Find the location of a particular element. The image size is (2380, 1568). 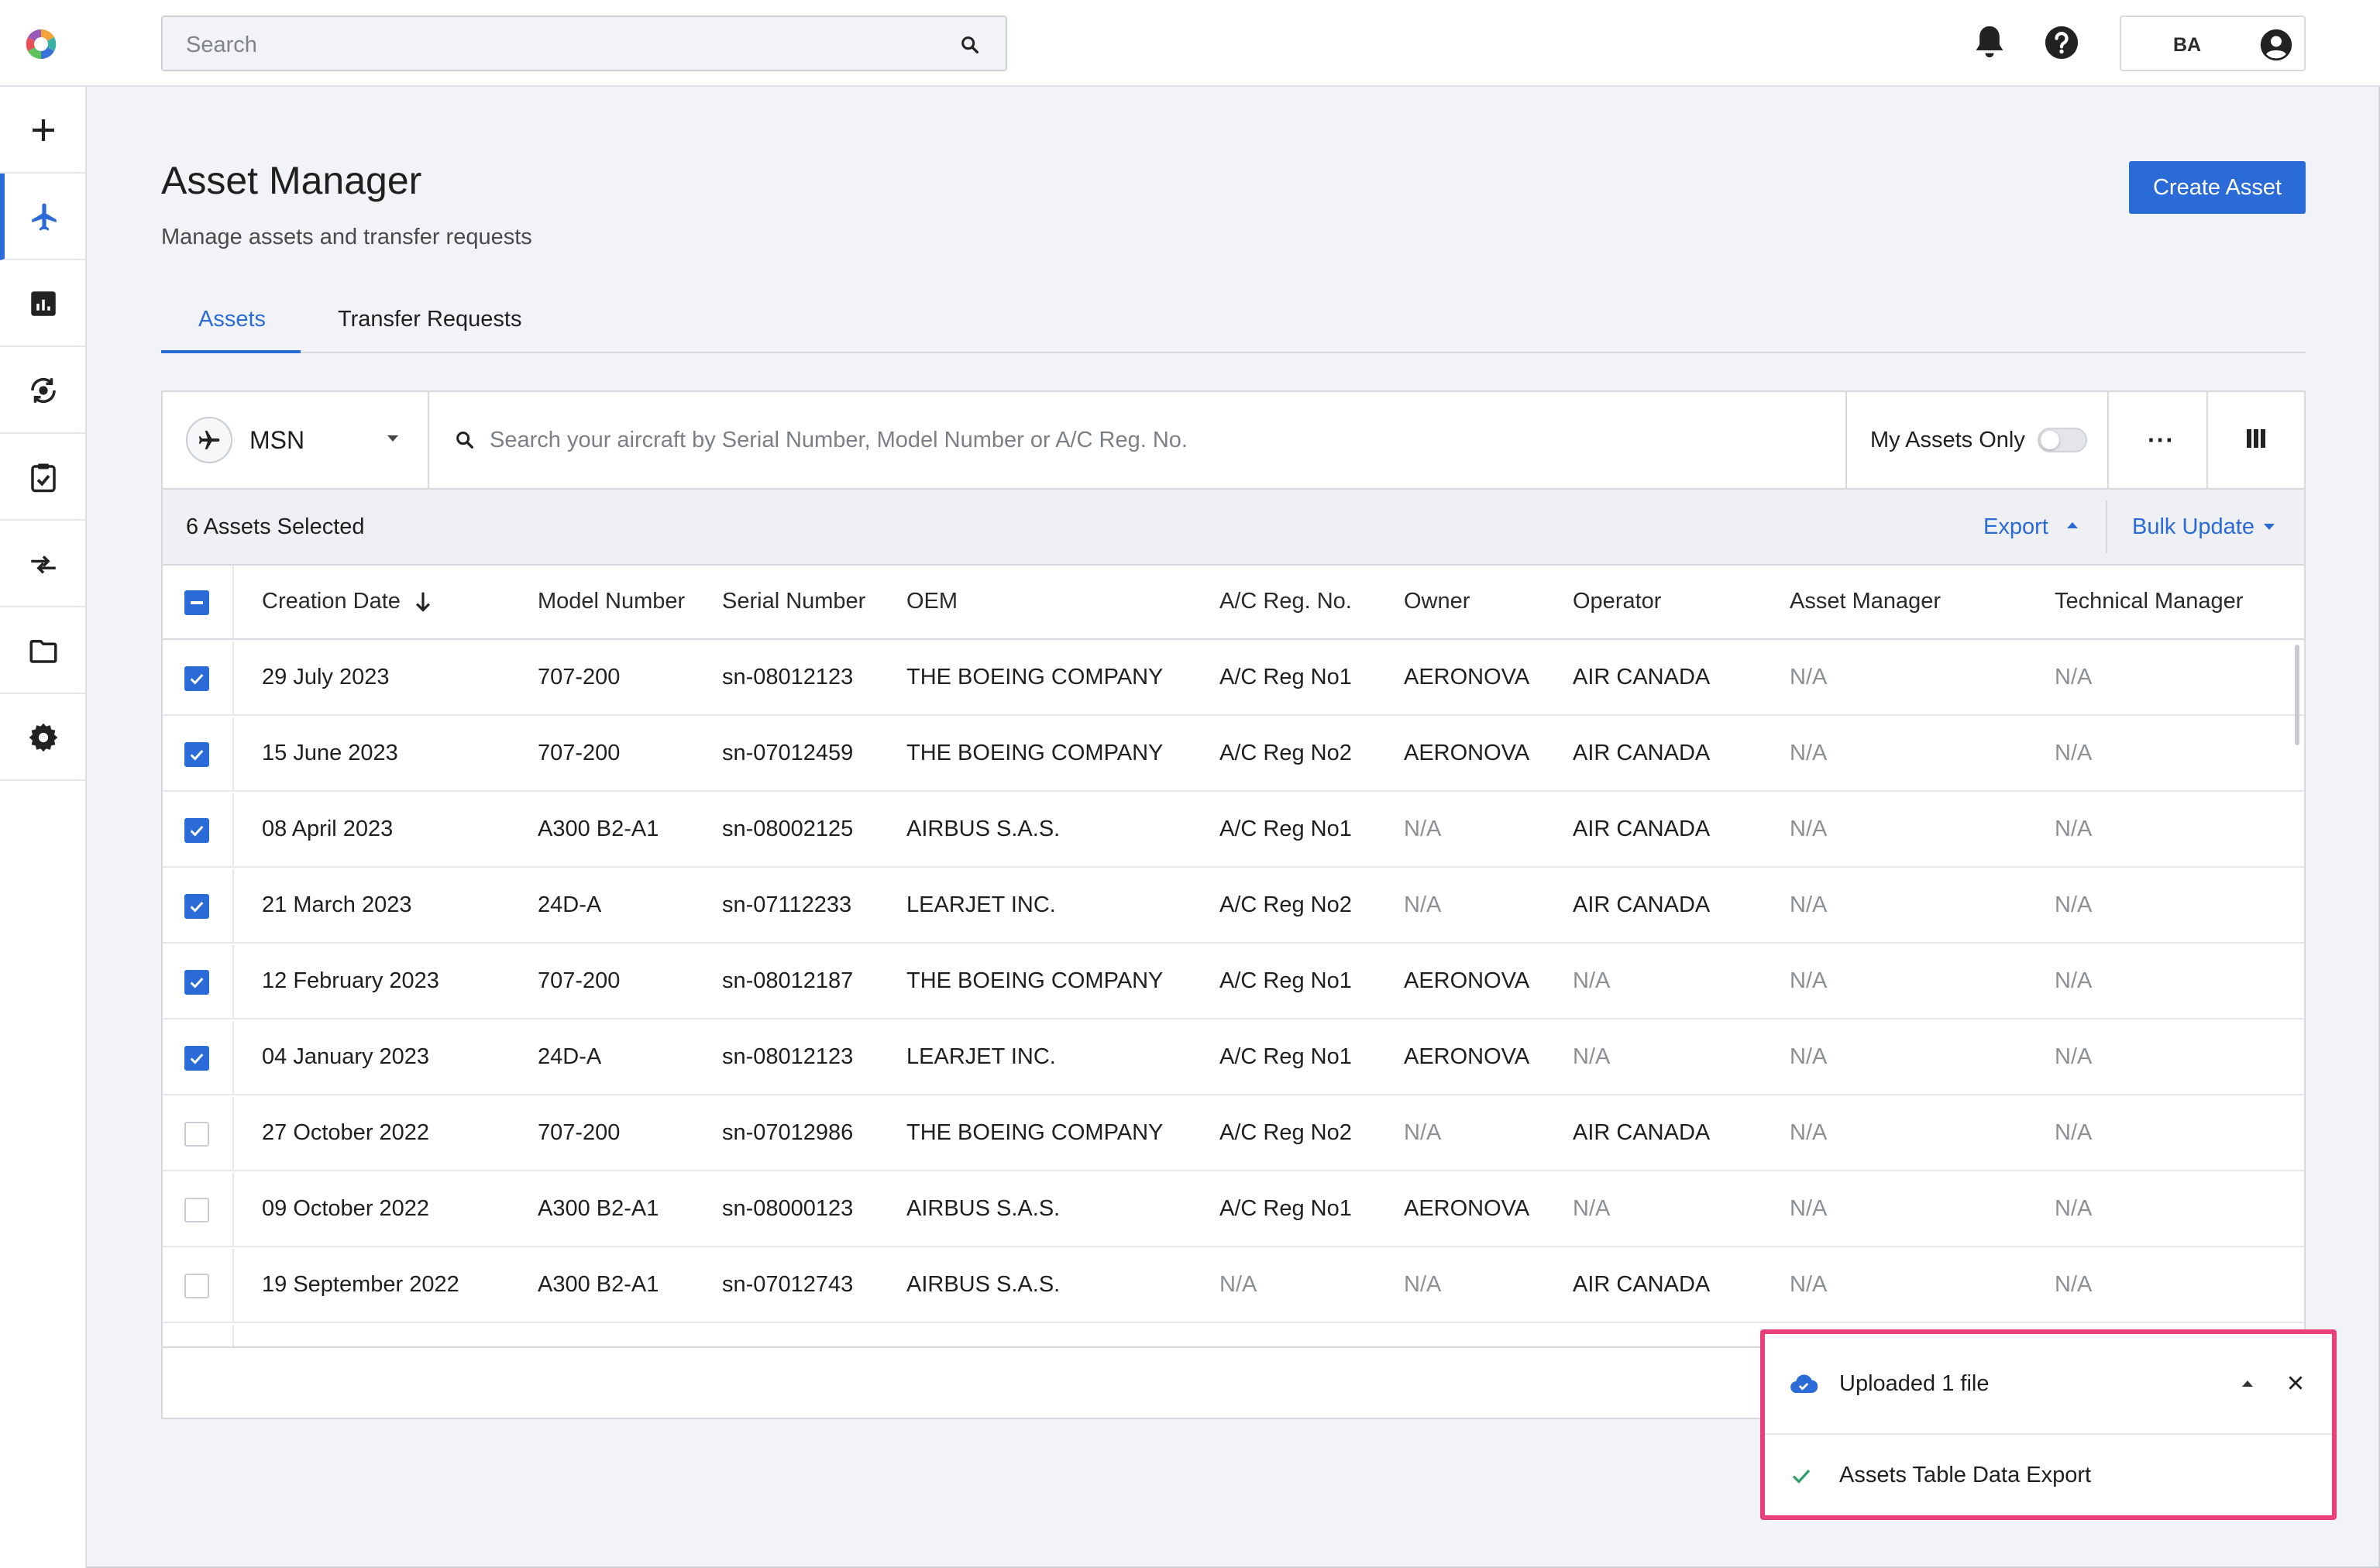

user-menu: BA is located at coordinates (2213, 43).